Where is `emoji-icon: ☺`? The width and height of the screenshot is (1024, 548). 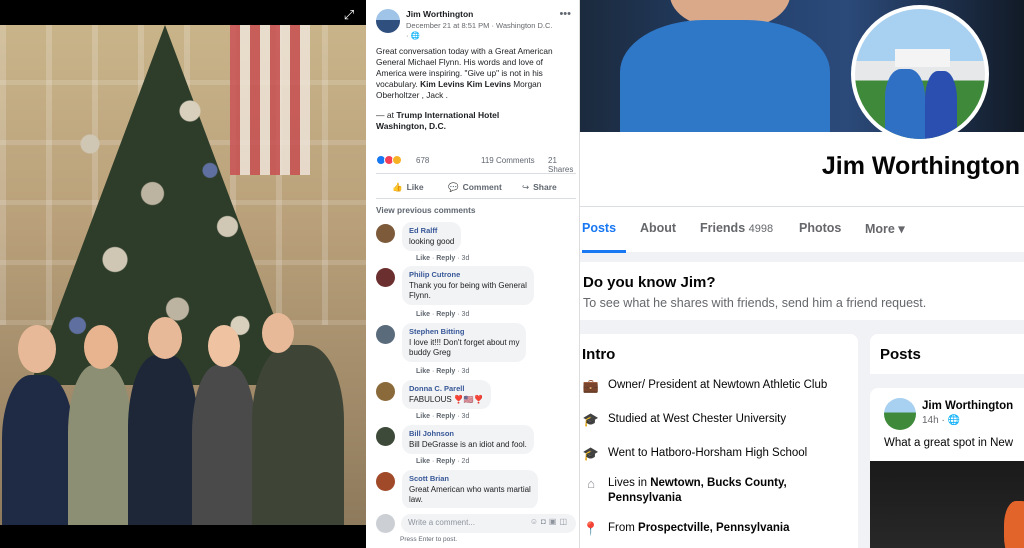 emoji-icon: ☺ is located at coordinates (535, 521).